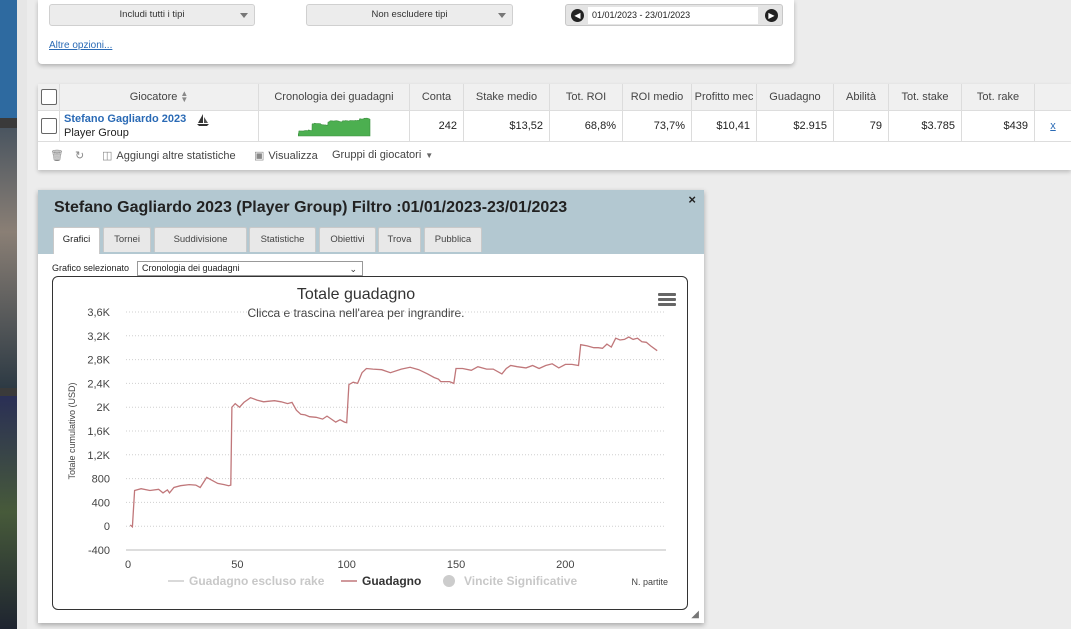  Describe the element at coordinates (391, 581) in the screenshot. I see `legend-item: Guadagno` at that location.